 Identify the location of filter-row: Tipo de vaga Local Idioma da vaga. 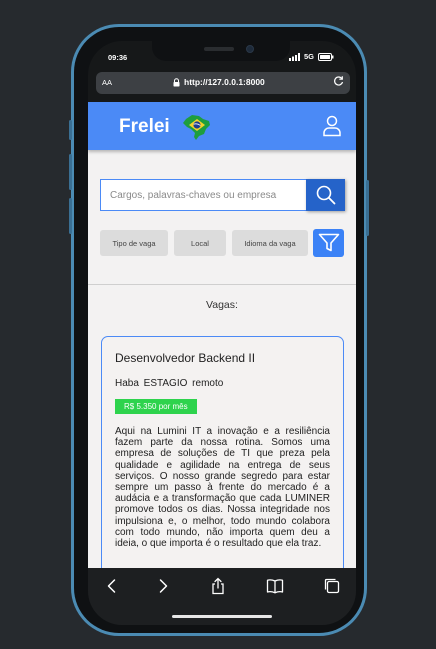
(222, 243).